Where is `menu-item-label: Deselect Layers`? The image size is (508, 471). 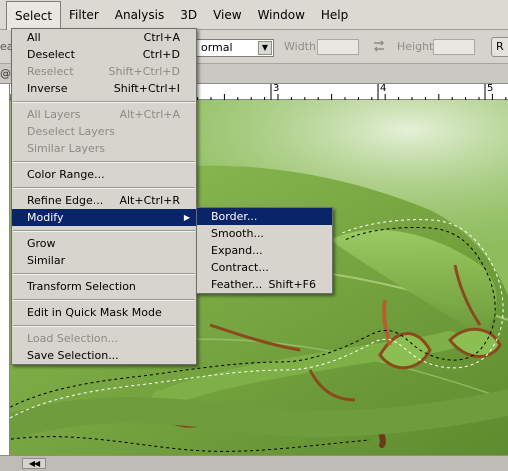
menu-item-label: Deselect Layers is located at coordinates (71, 131).